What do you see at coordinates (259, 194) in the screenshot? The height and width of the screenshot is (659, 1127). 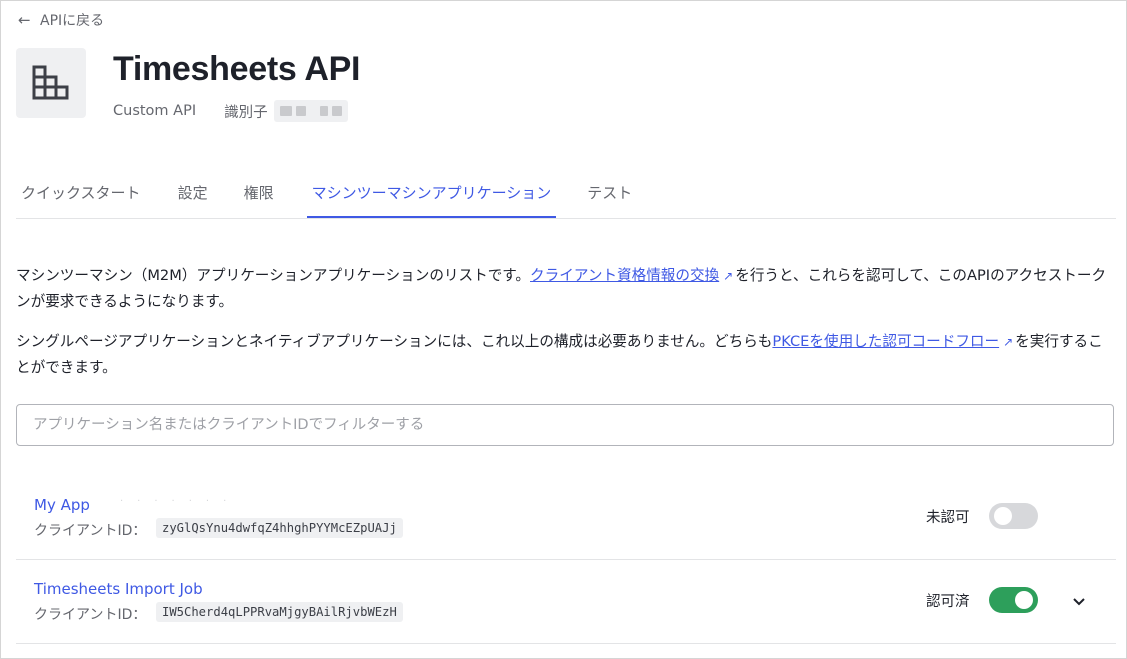 I see `tab-permissions: 権限` at bounding box center [259, 194].